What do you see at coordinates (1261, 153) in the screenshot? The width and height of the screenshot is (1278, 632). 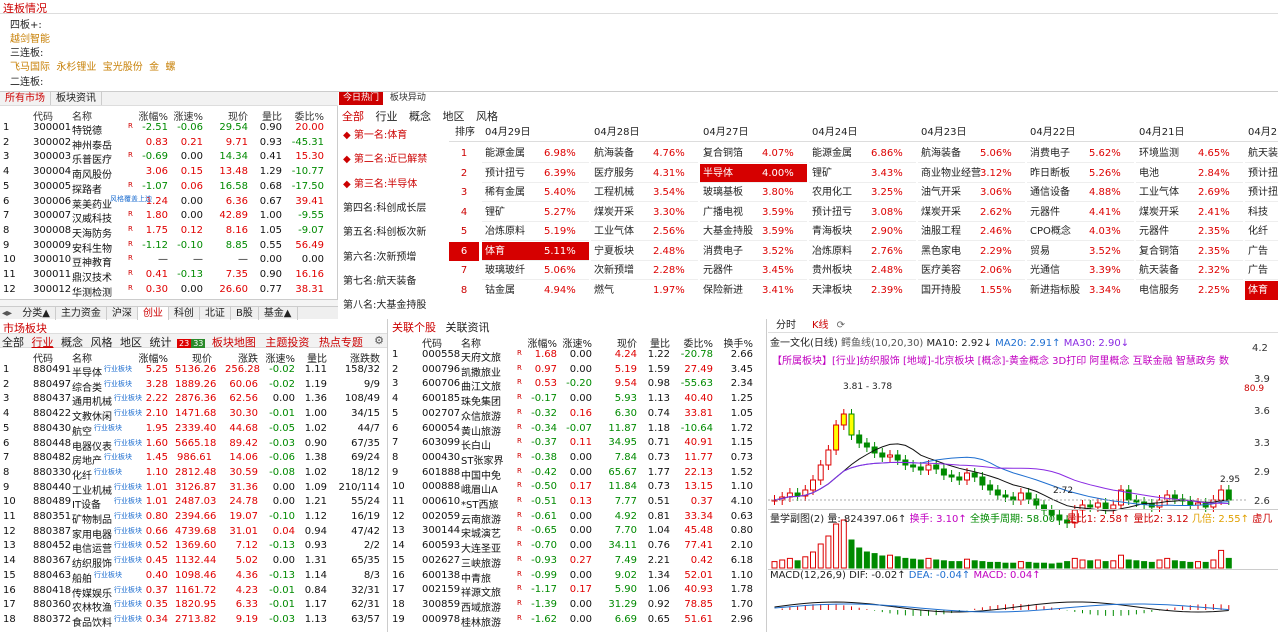 I see `hot-sector-cell: 航天装` at bounding box center [1261, 153].